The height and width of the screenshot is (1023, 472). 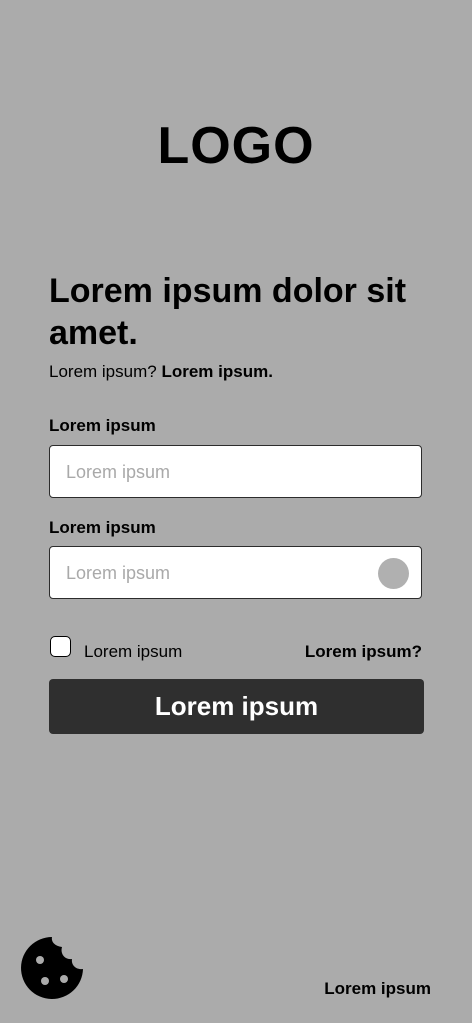 I want to click on field1-container, so click(x=235, y=472).